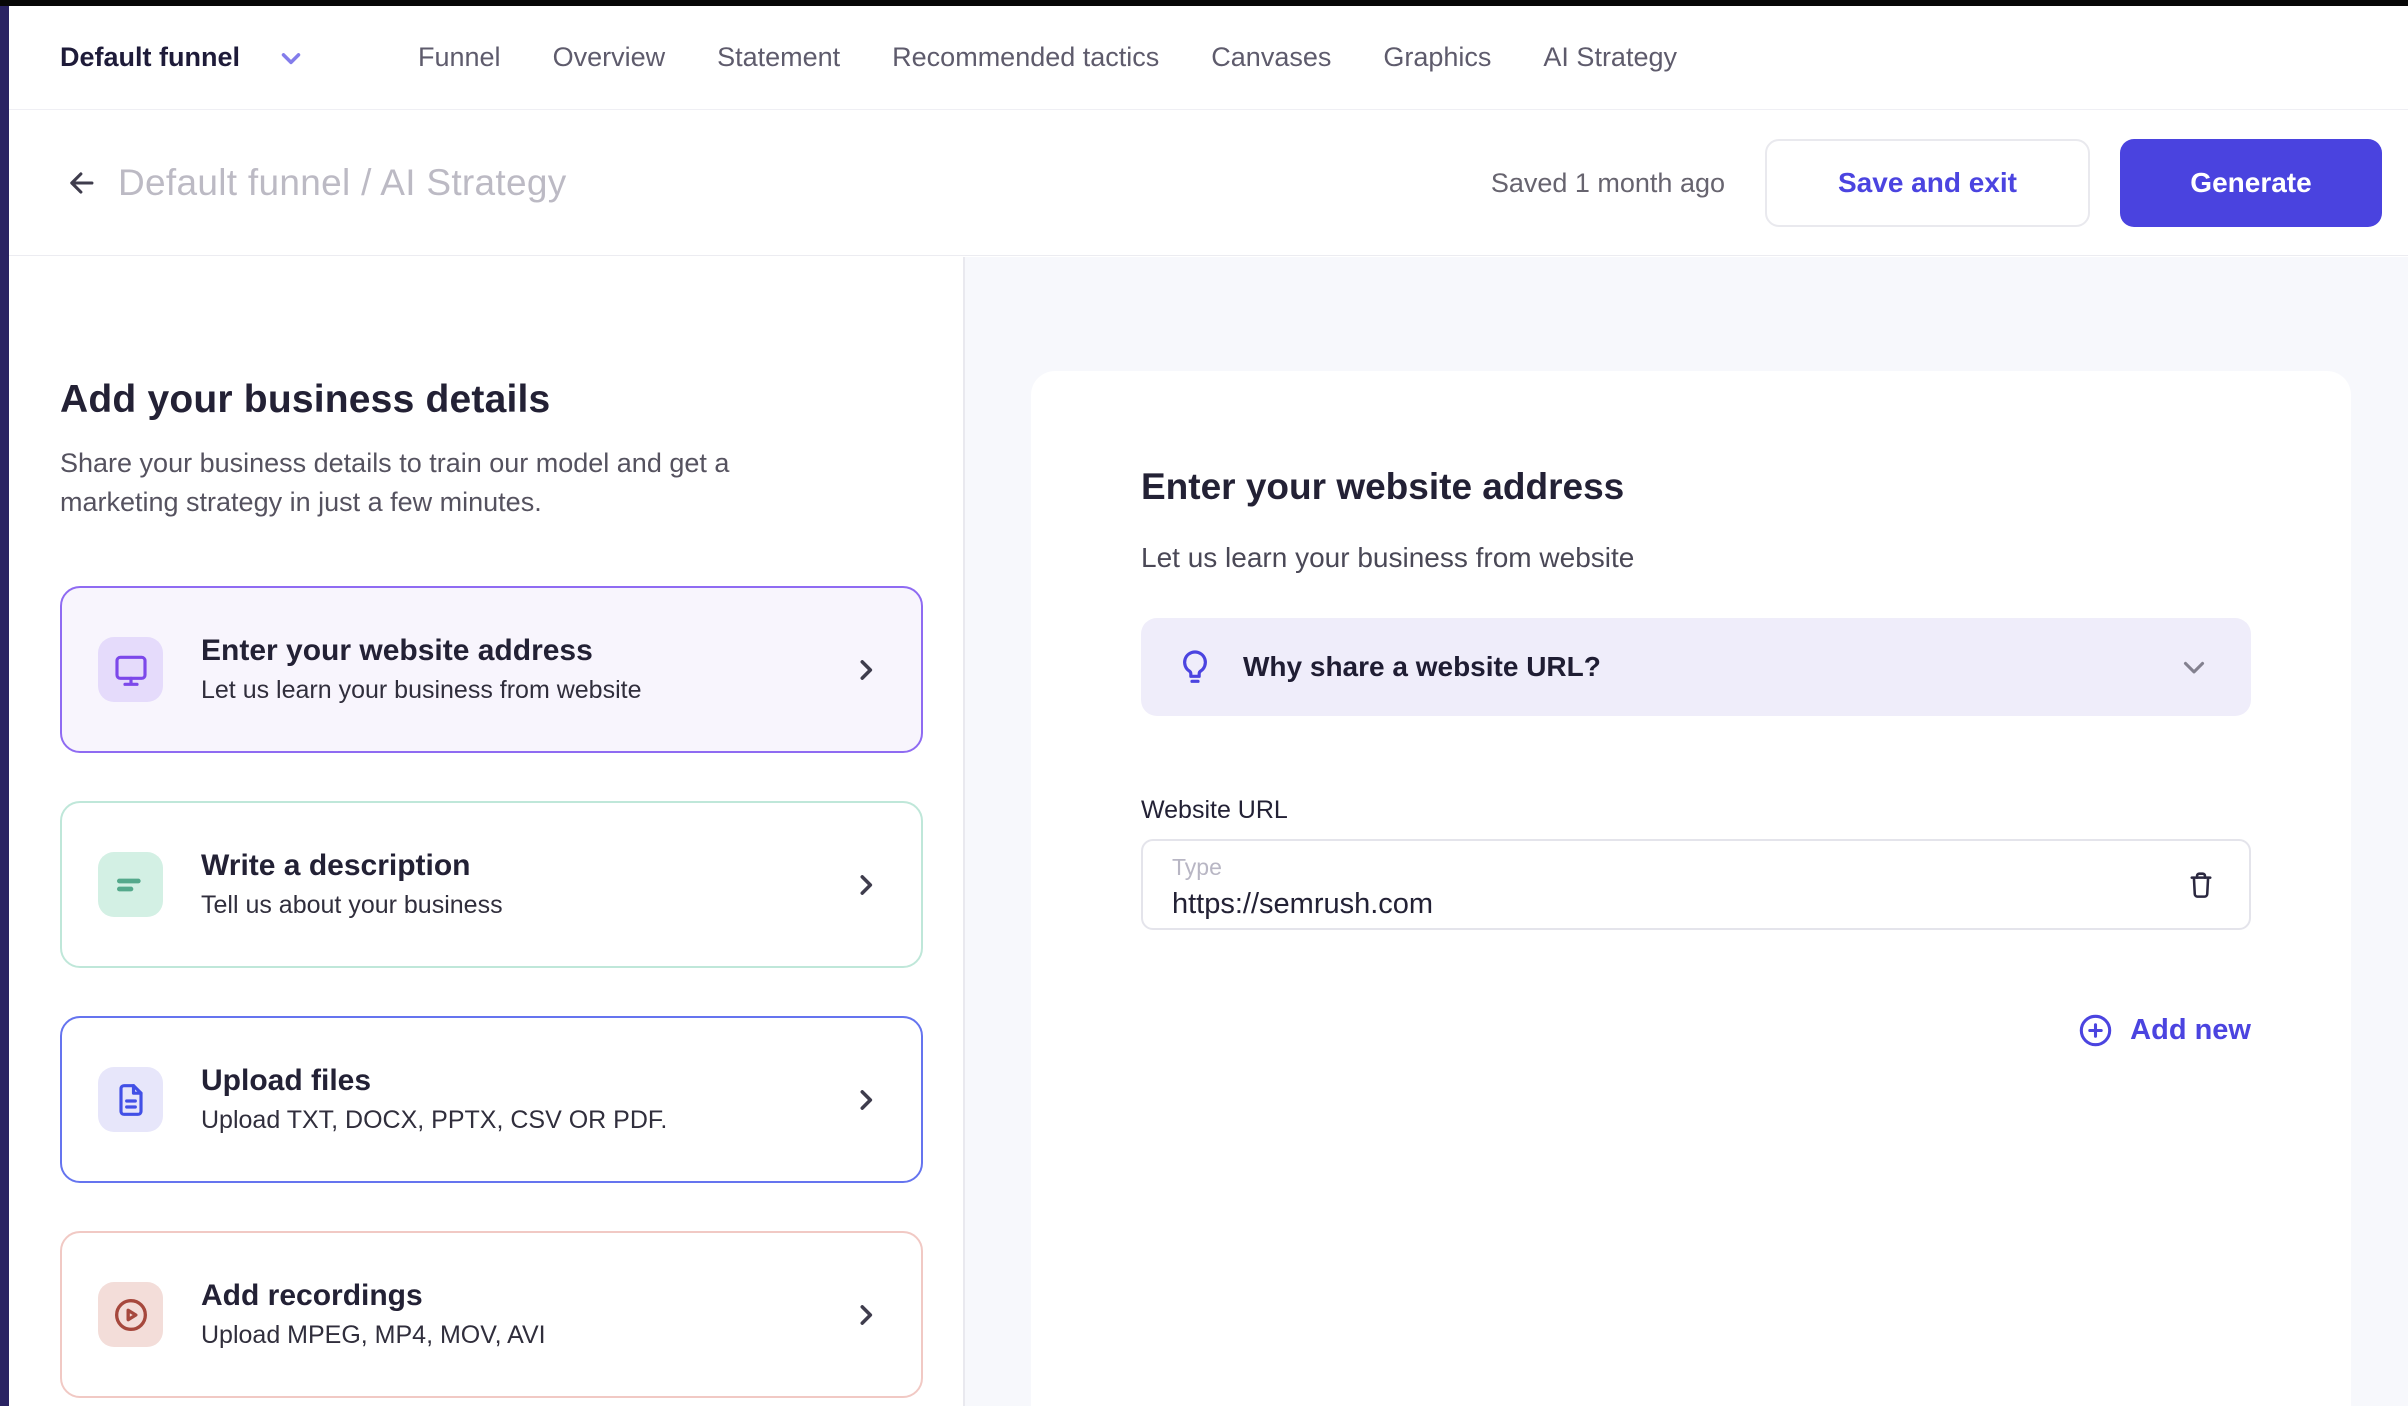  Describe the element at coordinates (434, 1120) in the screenshot. I see `card-subtitle: Upload TXT, DOCX, PPTX, CSV OR PDF.` at that location.